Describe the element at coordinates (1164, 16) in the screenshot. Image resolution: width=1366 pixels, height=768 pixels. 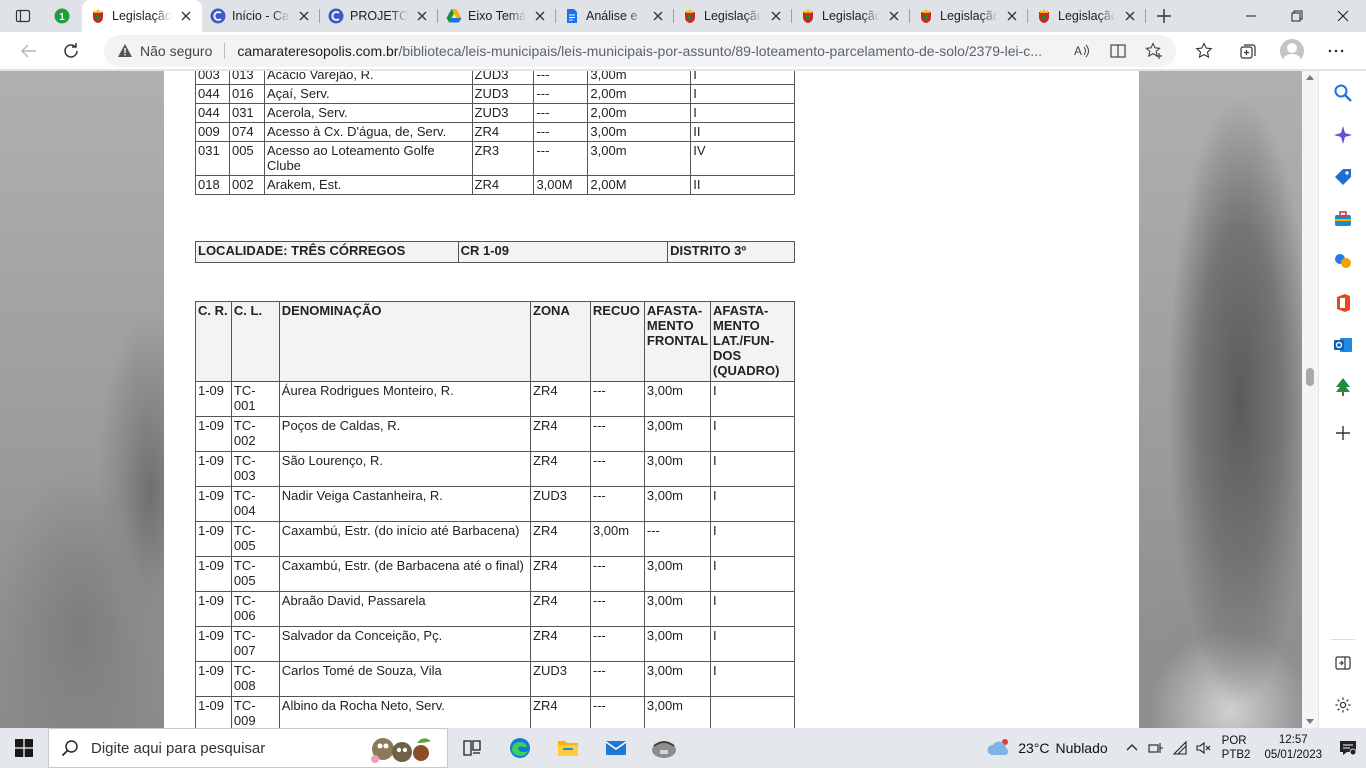
I see `new-tab-button` at that location.